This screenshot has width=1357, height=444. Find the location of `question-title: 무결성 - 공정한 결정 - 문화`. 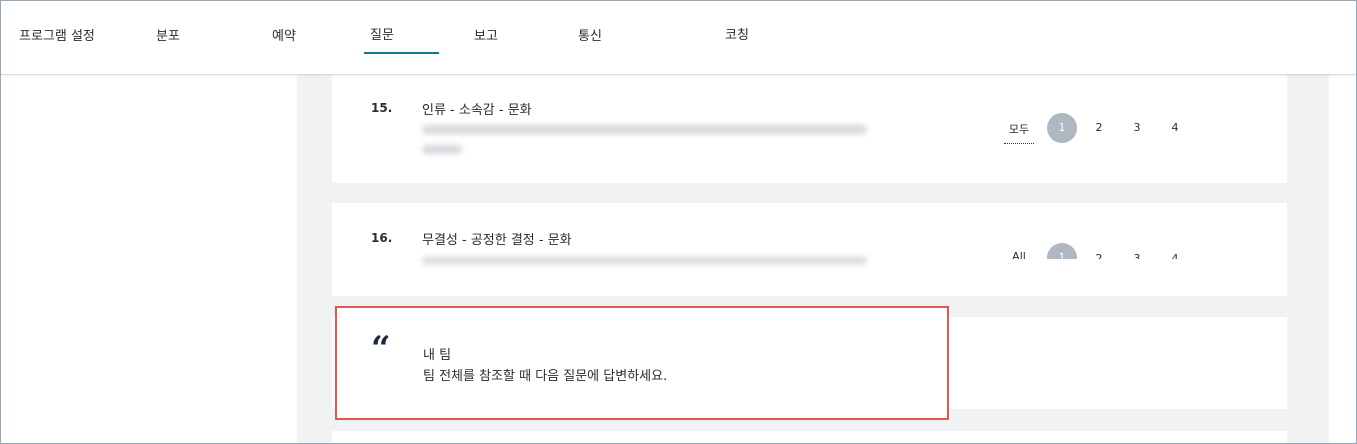

question-title: 무결성 - 공정한 결정 - 문화 is located at coordinates (497, 240).